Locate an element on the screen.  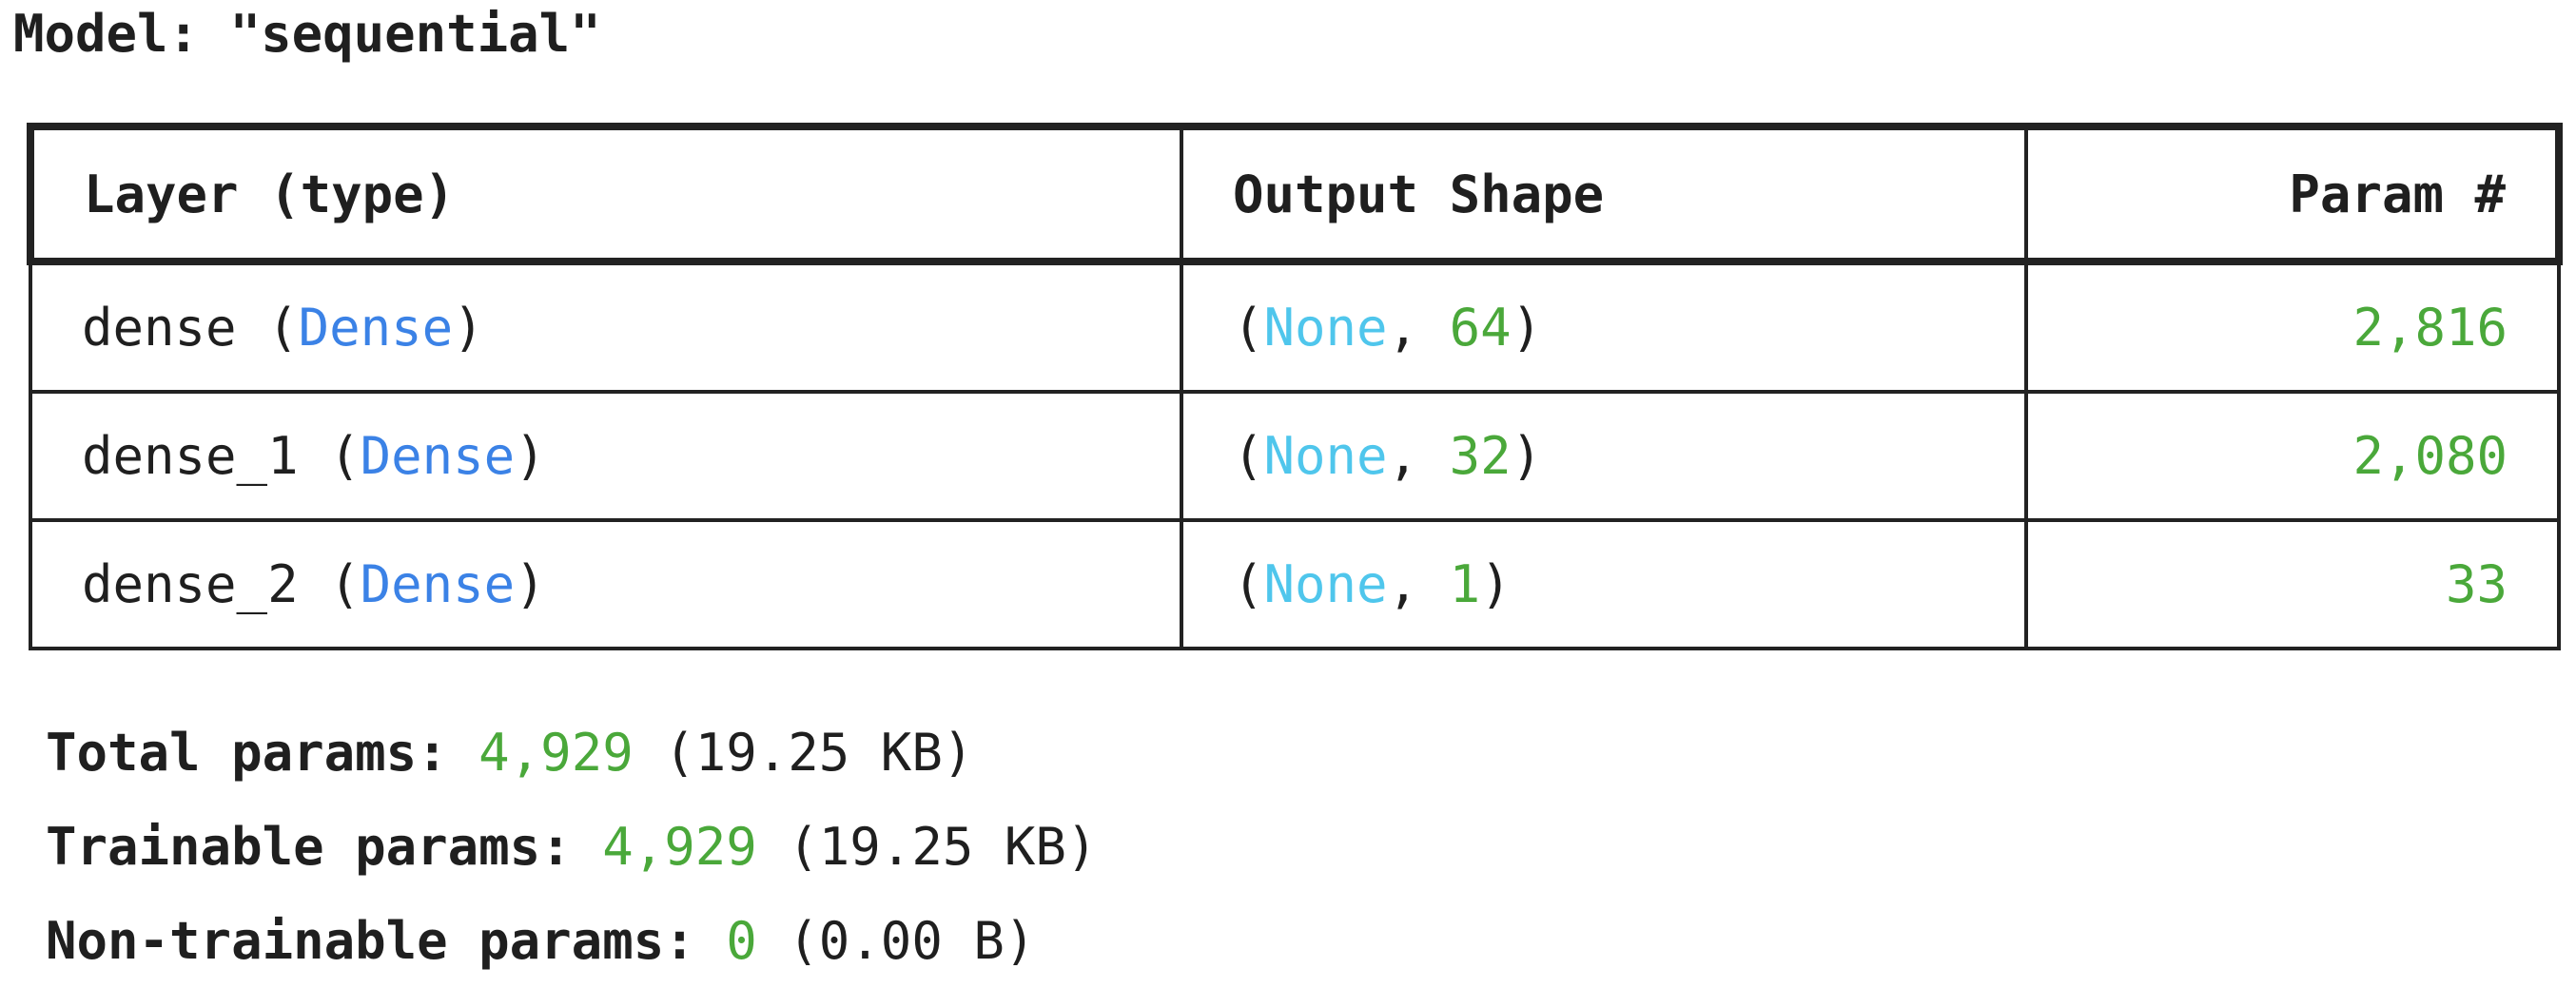
param-count: 33 is located at coordinates (2476, 584).